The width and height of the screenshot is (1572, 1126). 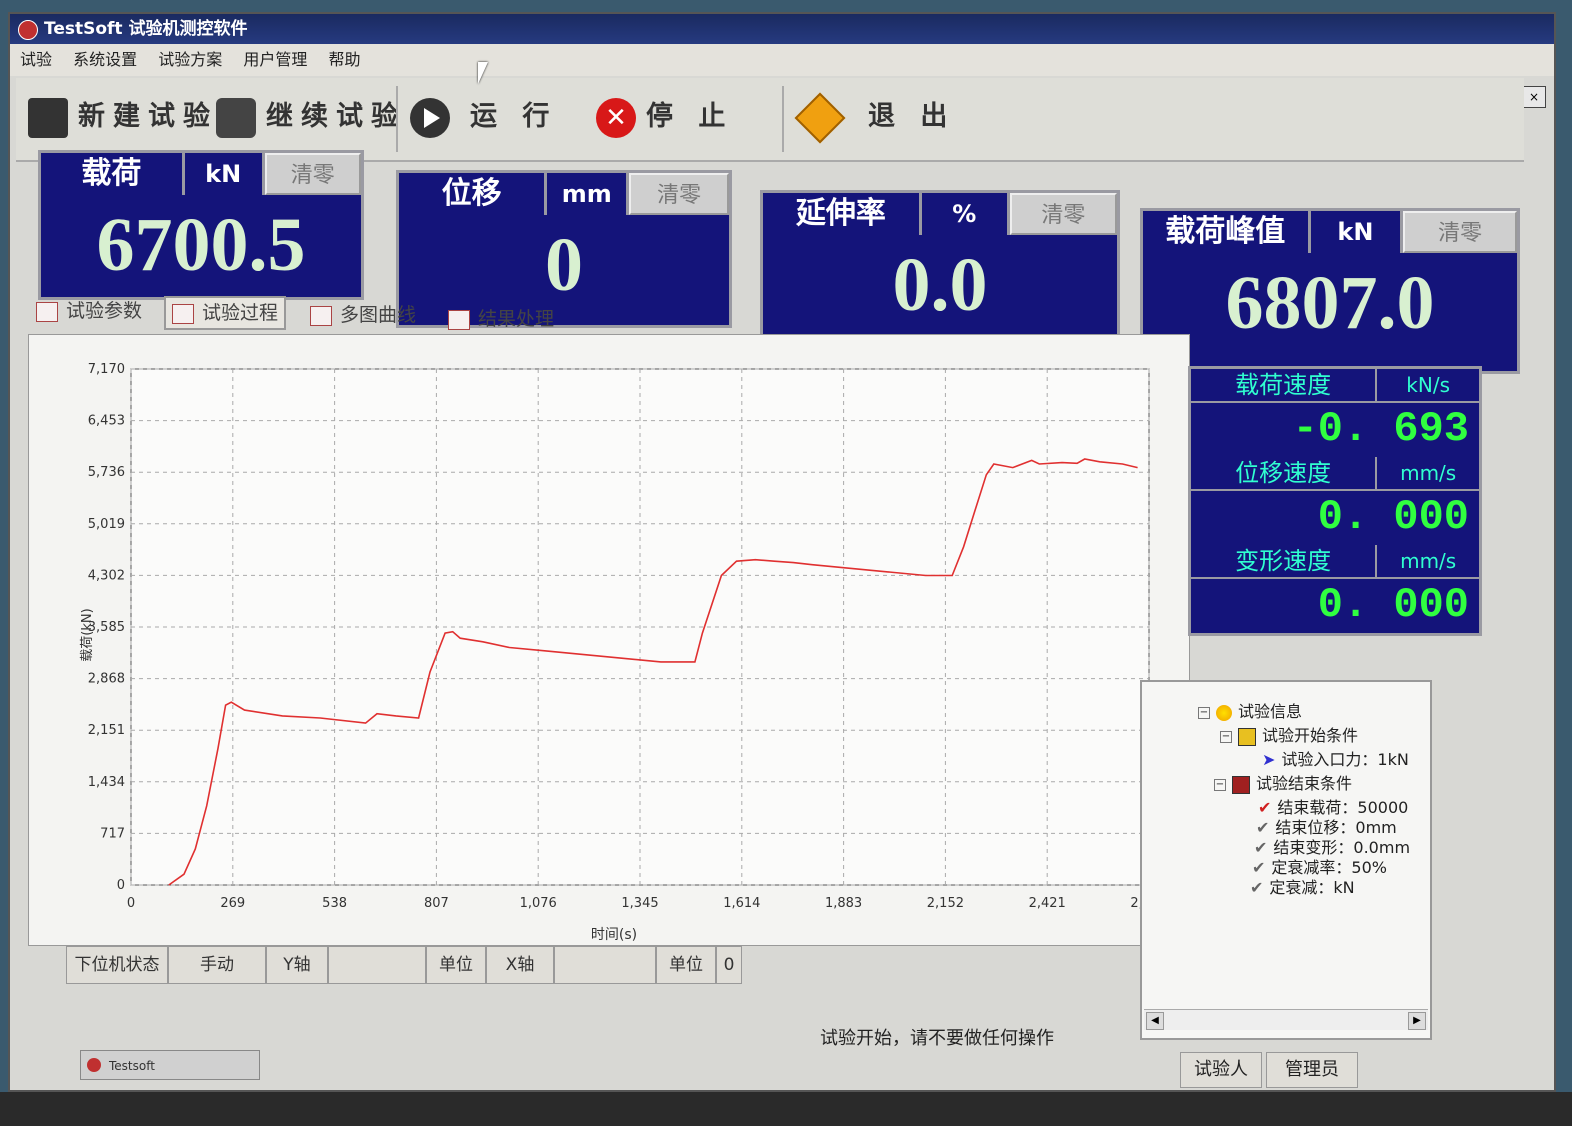 What do you see at coordinates (1428, 561) in the screenshot?
I see `deformation-speed-unit: mm/s` at bounding box center [1428, 561].